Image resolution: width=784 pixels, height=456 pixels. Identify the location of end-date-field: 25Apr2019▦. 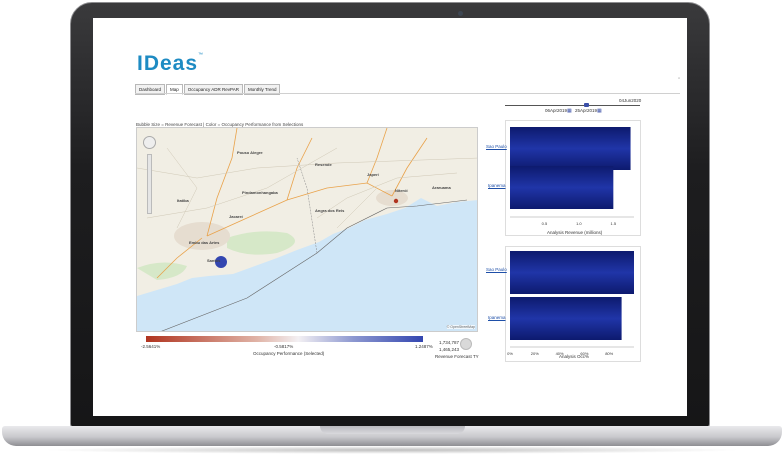
(588, 111).